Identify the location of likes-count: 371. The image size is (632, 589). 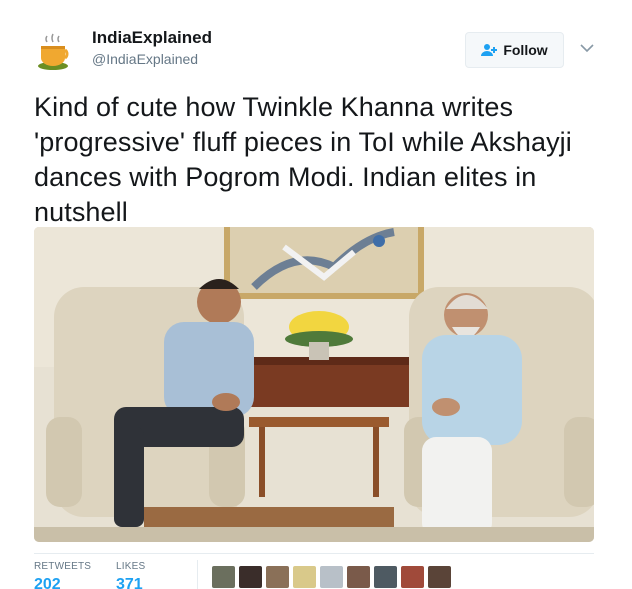
(129, 582).